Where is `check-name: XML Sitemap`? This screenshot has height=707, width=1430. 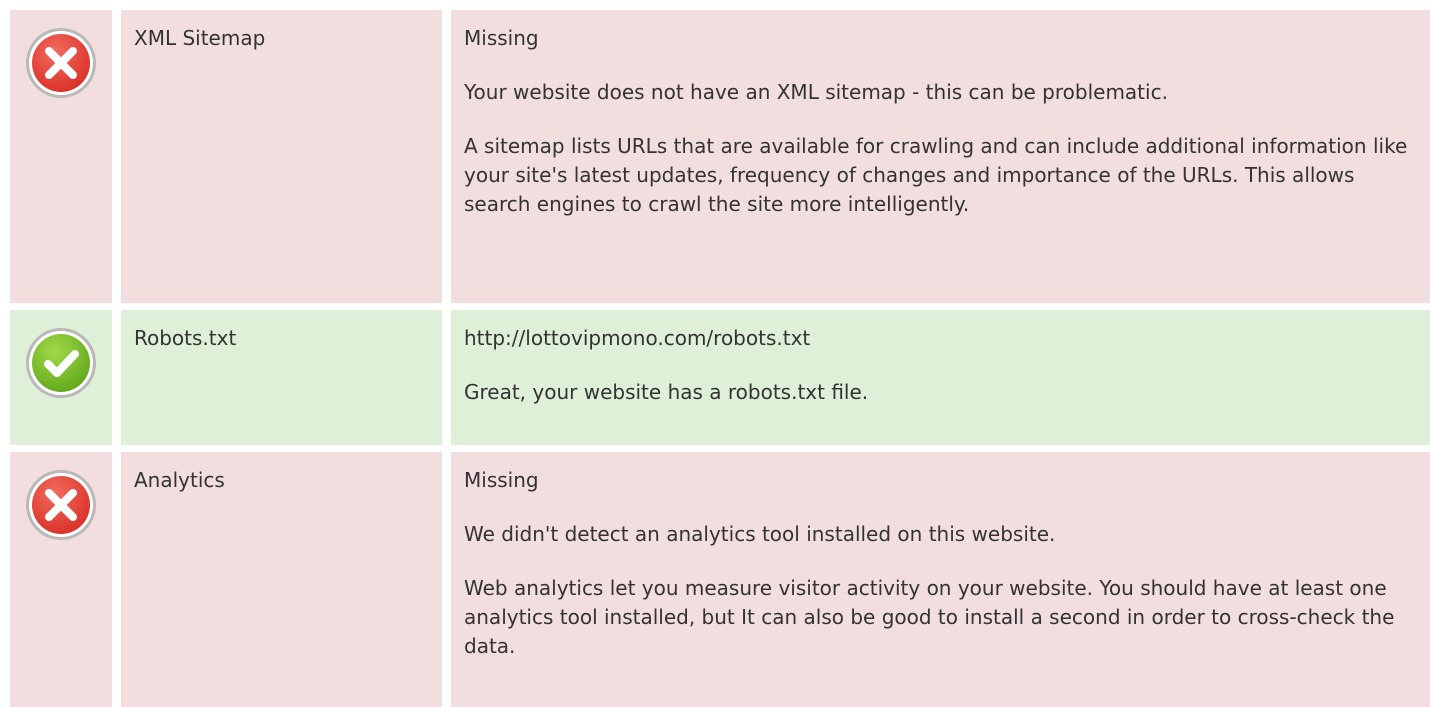
check-name: XML Sitemap is located at coordinates (281, 156).